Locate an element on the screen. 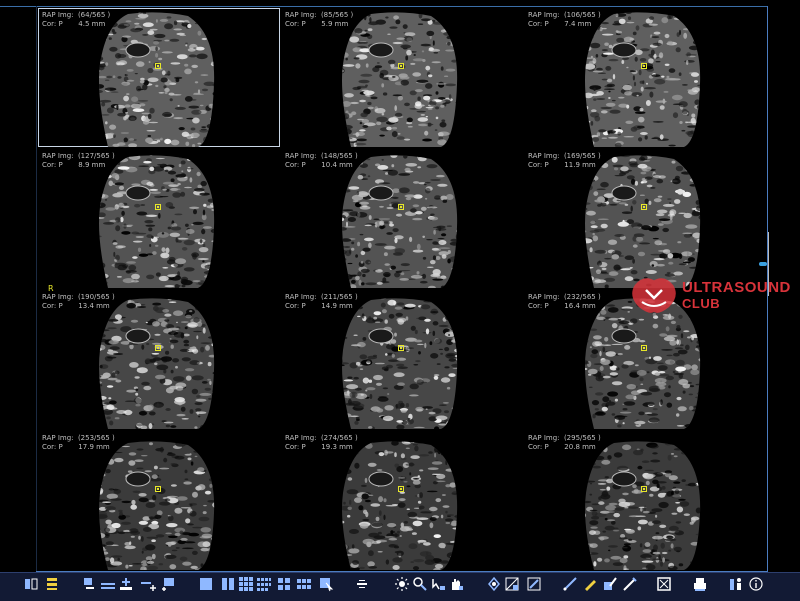 Image resolution: width=800 pixels, height=601 pixels. spacing-plus-icon is located at coordinates (148, 586).